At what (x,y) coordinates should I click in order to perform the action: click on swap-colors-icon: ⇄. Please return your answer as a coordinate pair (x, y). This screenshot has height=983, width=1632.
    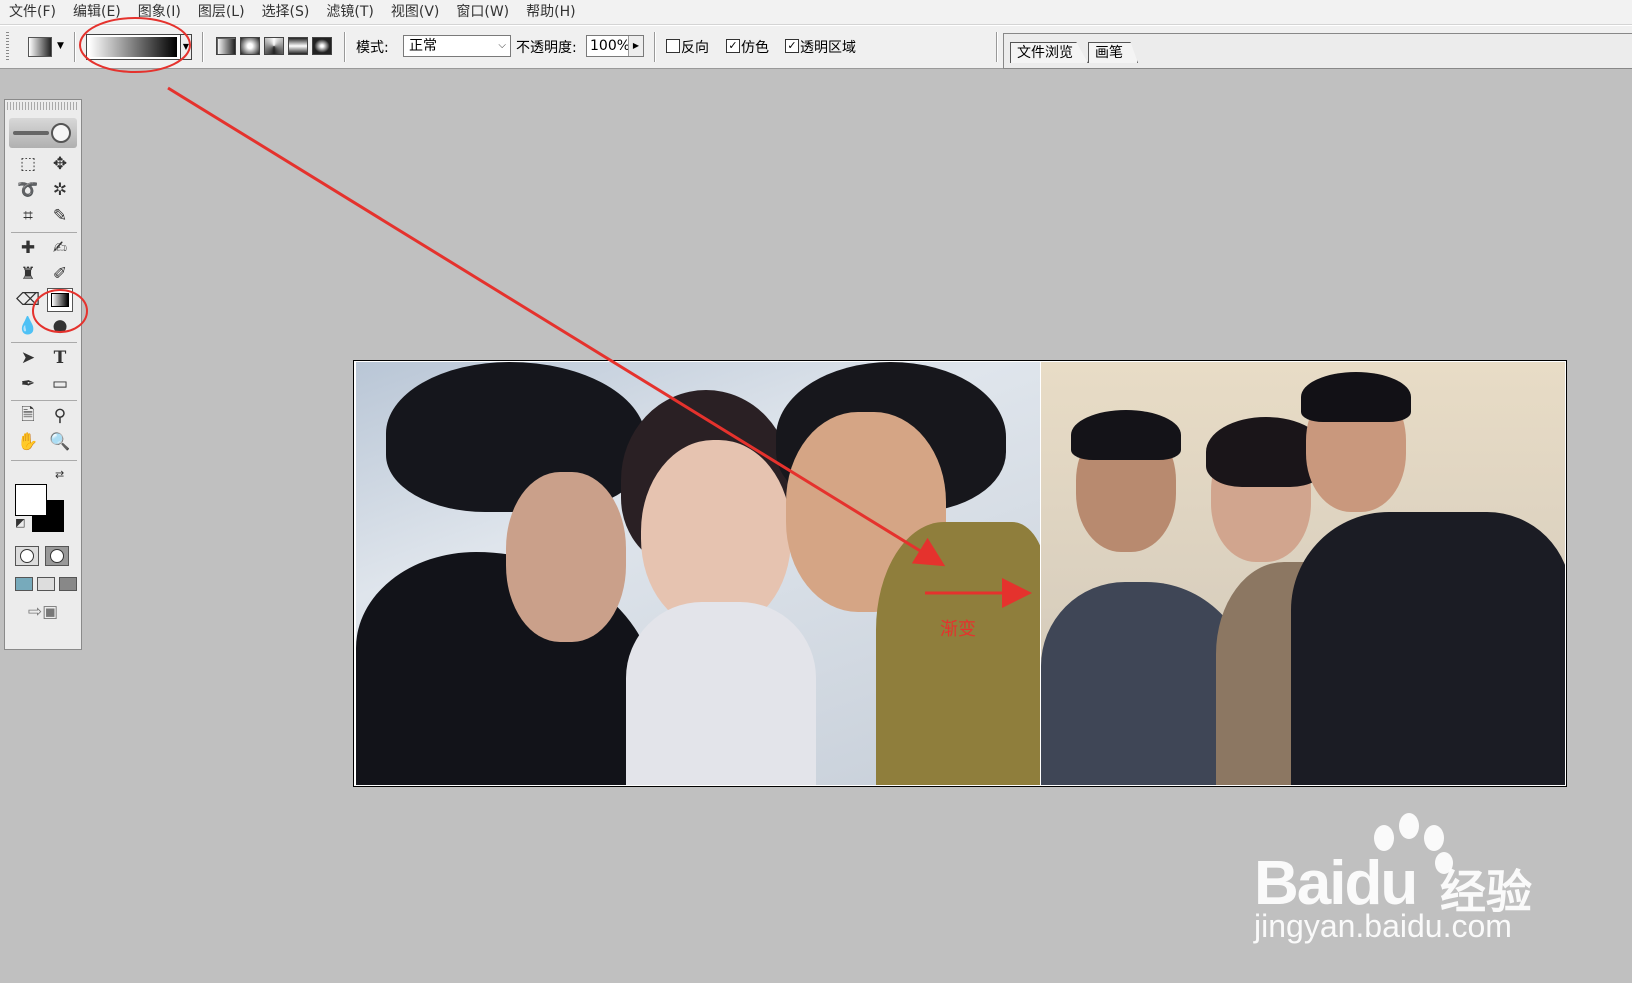
    Looking at the image, I should click on (59, 474).